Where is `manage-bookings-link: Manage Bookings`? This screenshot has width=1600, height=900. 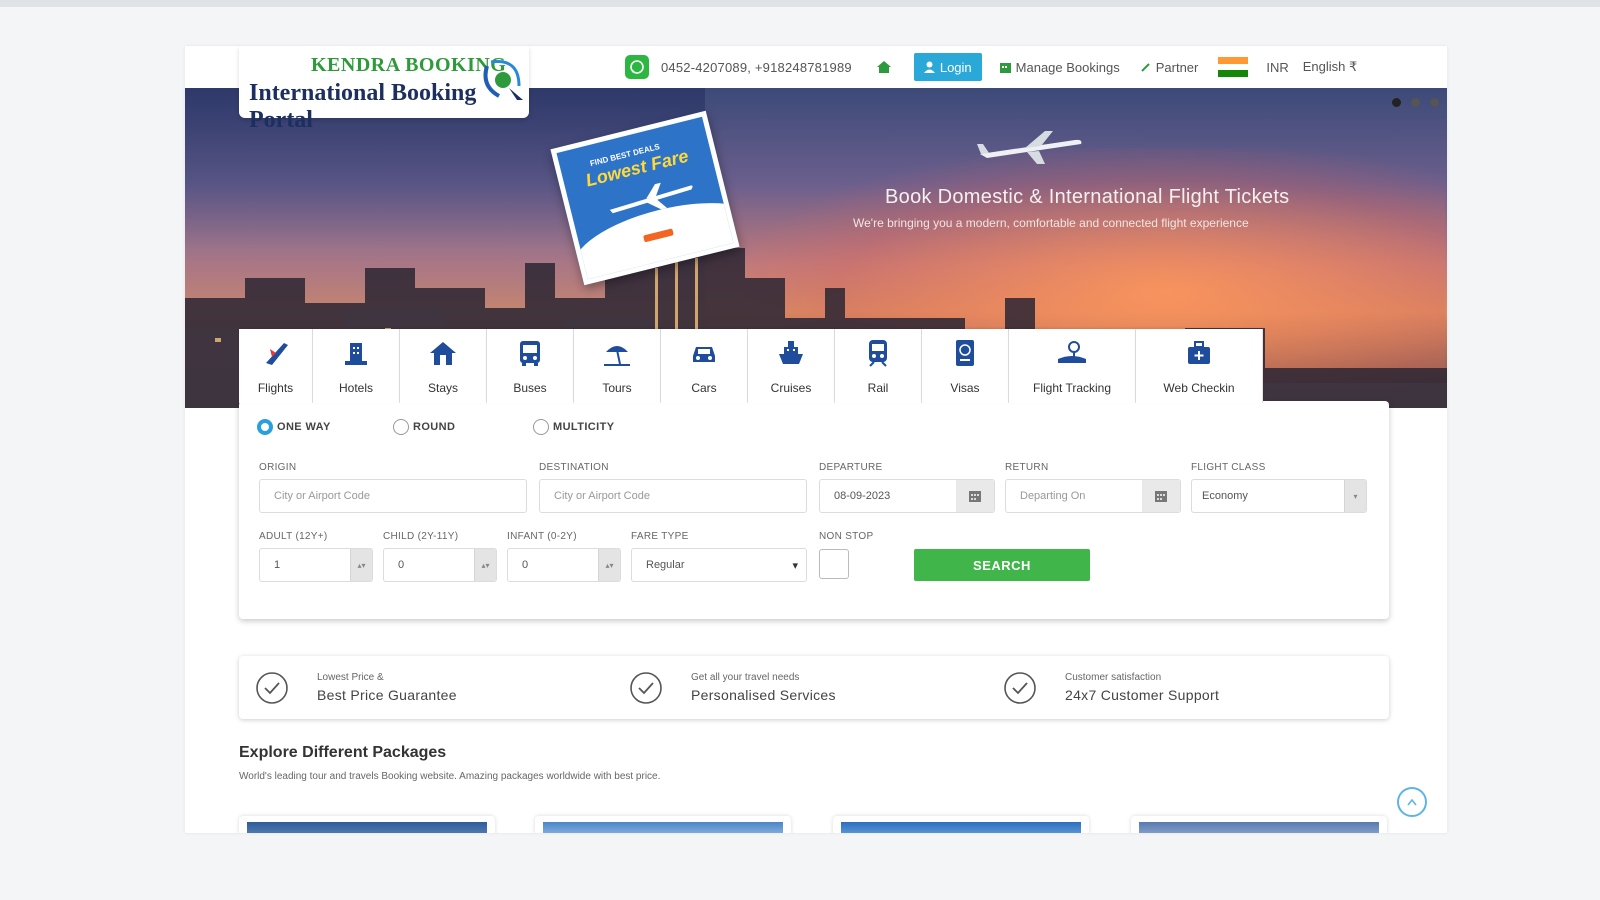
manage-bookings-link: Manage Bookings is located at coordinates (1059, 67).